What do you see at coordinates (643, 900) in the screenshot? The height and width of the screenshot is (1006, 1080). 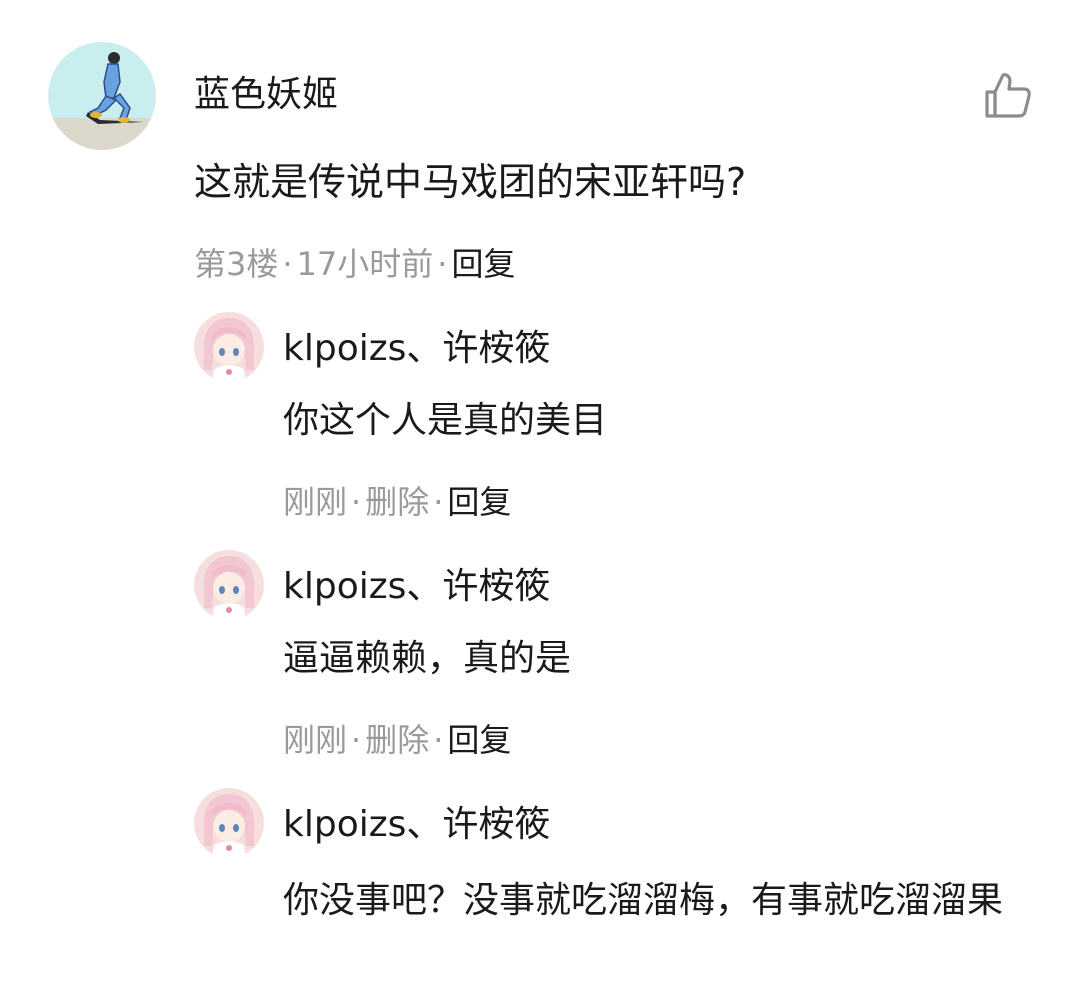 I see `reply-text: 你没事吧？没事就吃溜溜梅，有事就吃溜溜果` at bounding box center [643, 900].